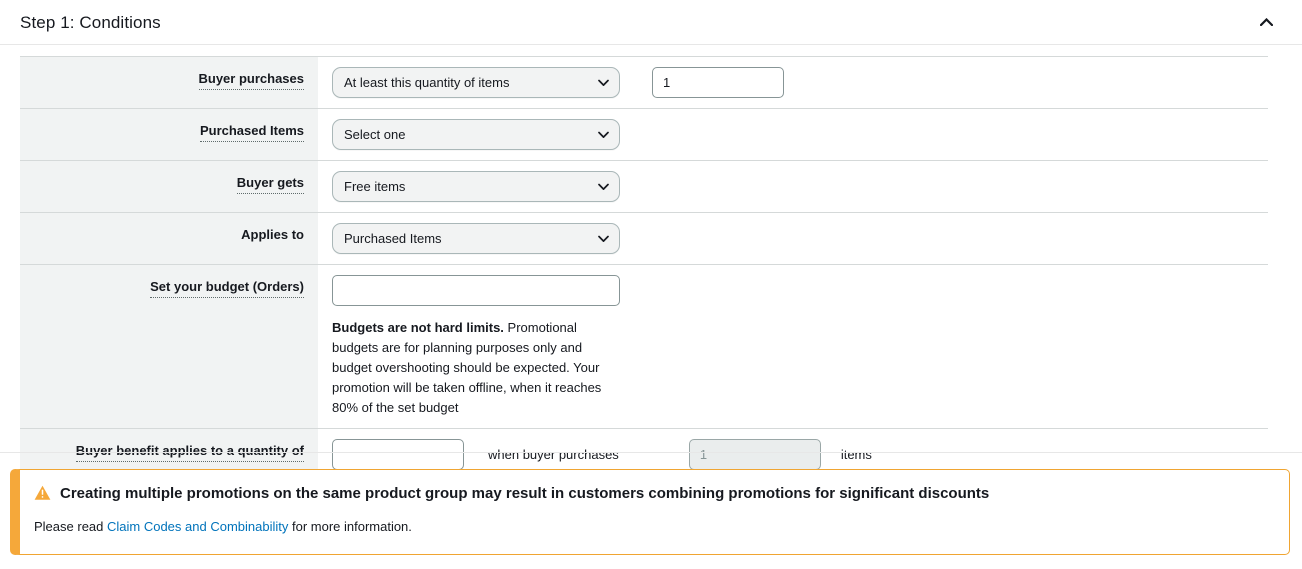 The width and height of the screenshot is (1302, 569). I want to click on text-items-unit: items, so click(856, 454).